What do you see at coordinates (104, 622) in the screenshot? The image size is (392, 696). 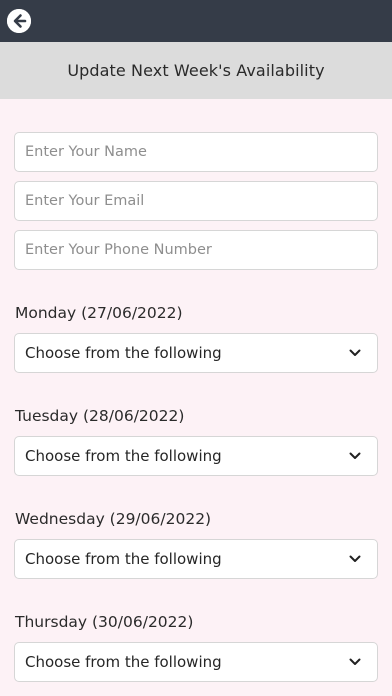 I see `thursday-label: Thursday (30/06/2022)` at bounding box center [104, 622].